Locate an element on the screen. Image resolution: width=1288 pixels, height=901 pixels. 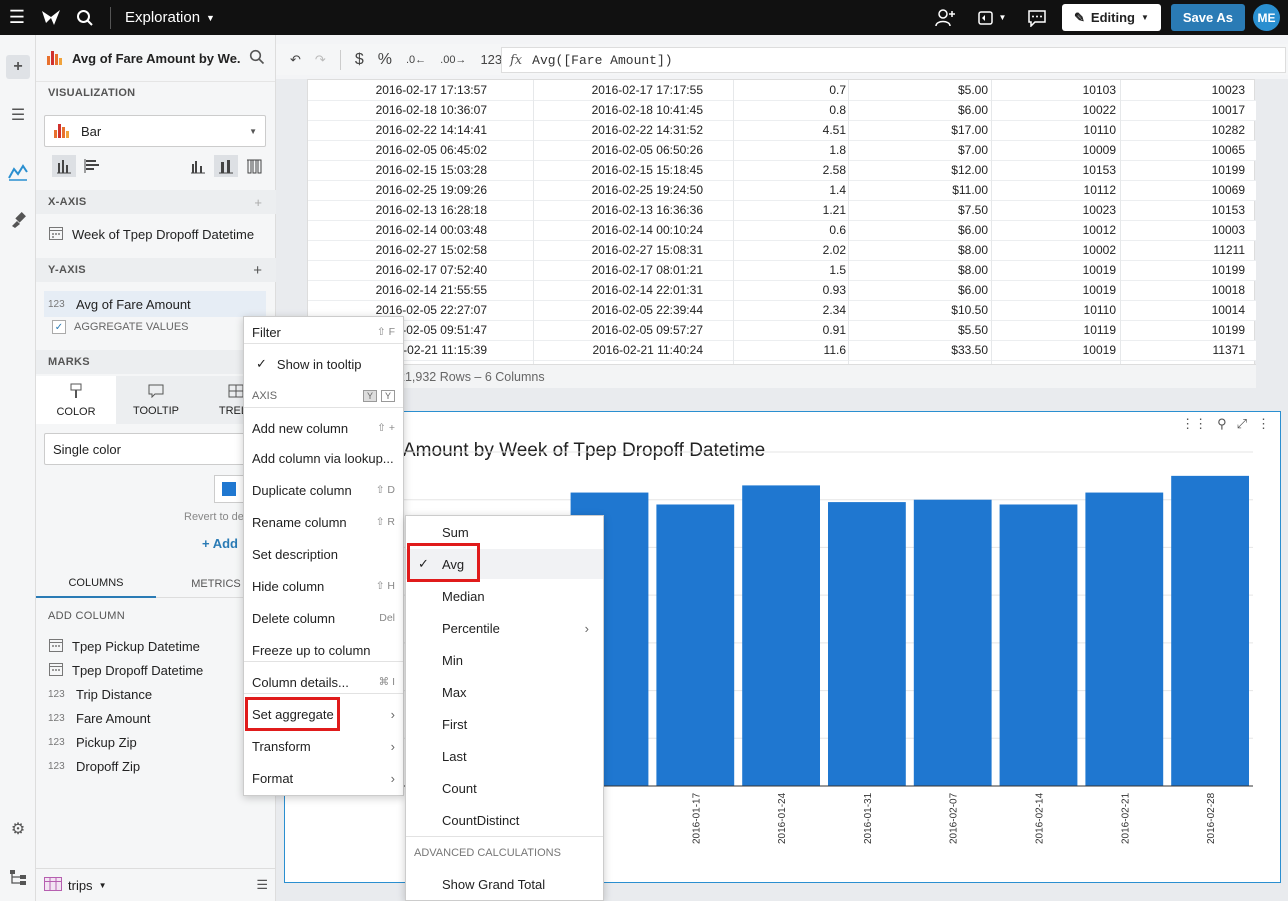
table-cell: 10069 is located at coordinates (1228, 190).